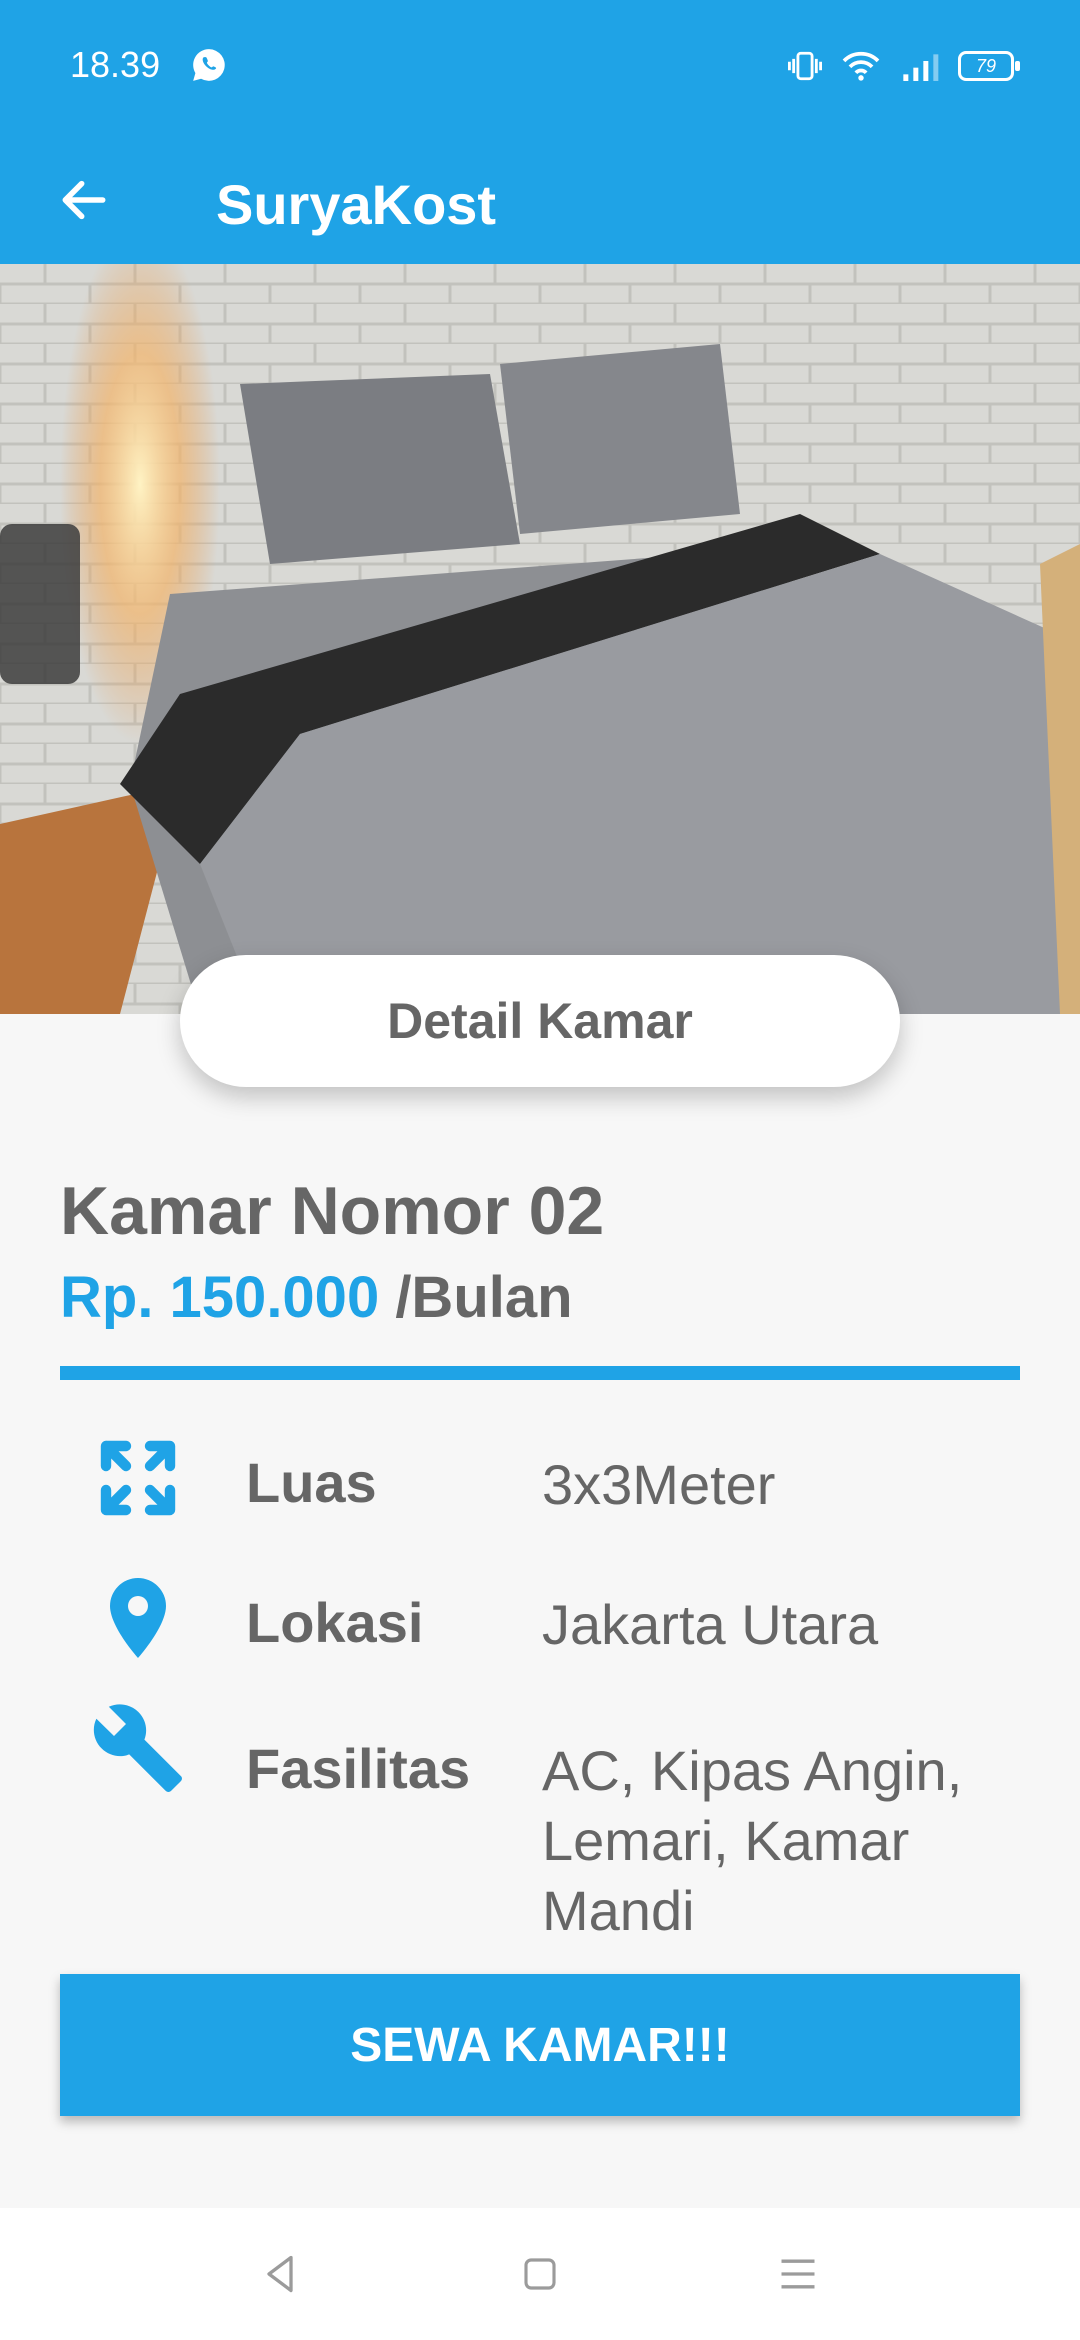 This screenshot has height=2340, width=1080. Describe the element at coordinates (986, 65) in the screenshot. I see `battery-level: 79` at that location.